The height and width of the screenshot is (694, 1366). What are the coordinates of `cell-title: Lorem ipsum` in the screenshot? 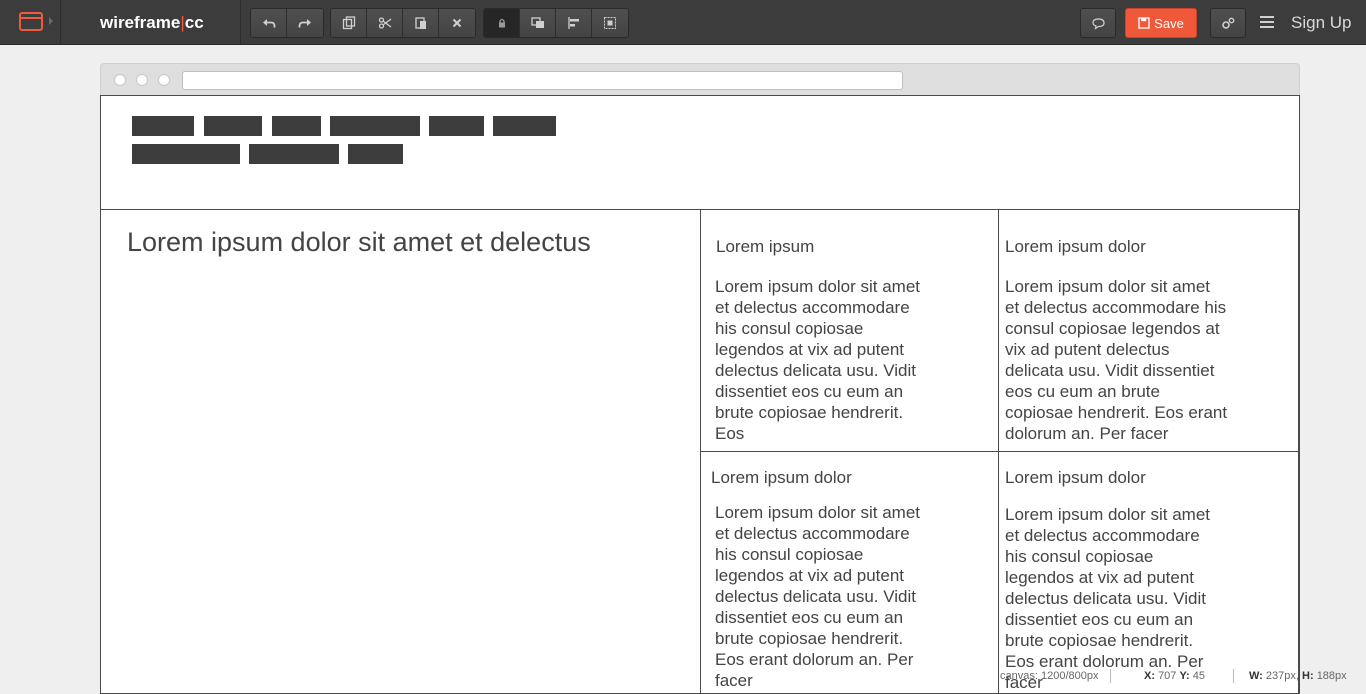 It's located at (765, 247).